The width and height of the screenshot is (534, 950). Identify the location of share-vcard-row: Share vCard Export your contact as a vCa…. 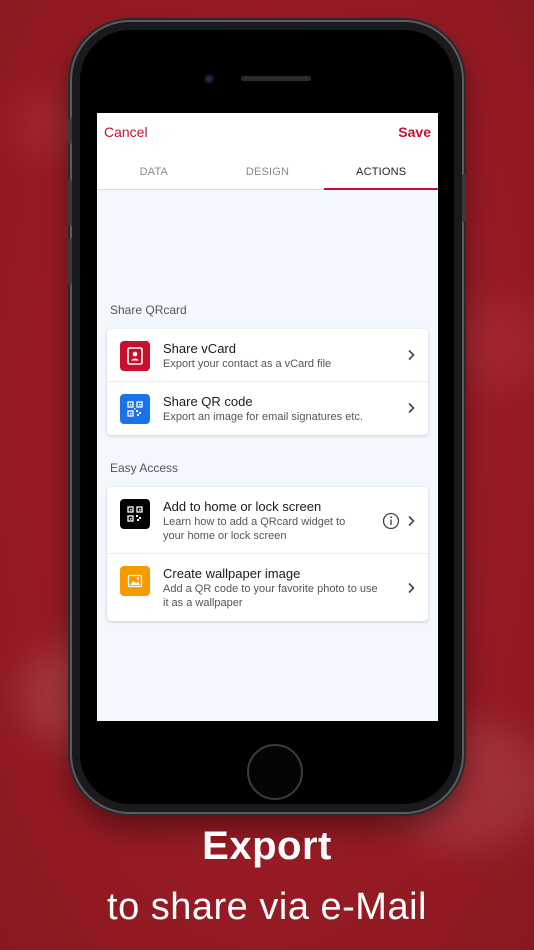
(267, 355).